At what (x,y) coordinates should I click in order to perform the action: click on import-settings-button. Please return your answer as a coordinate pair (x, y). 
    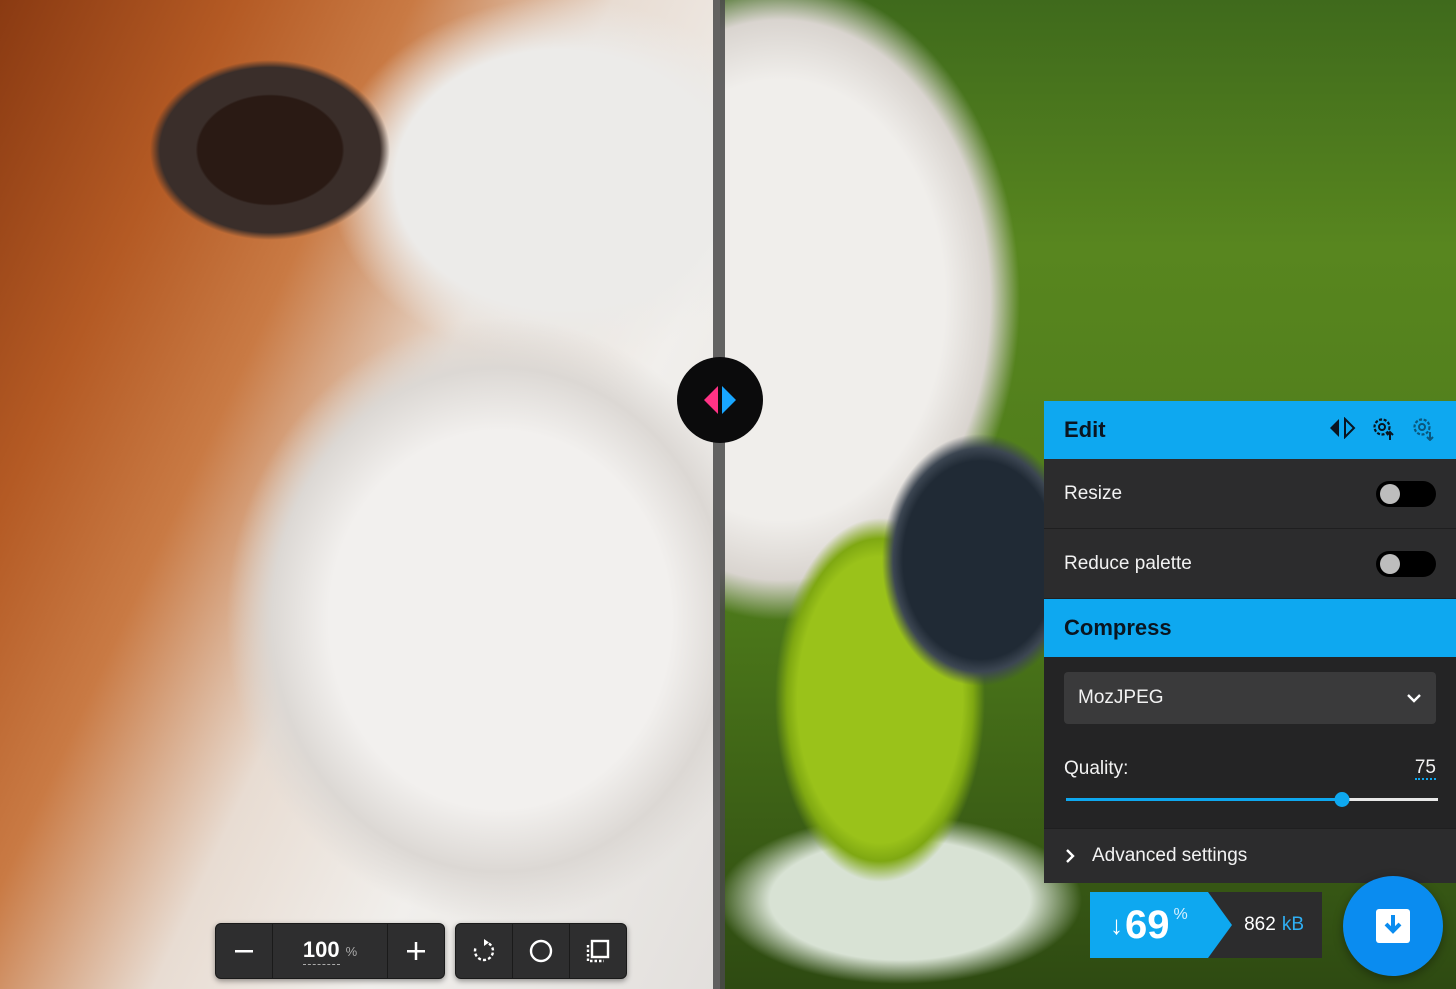
    Looking at the image, I should click on (1383, 430).